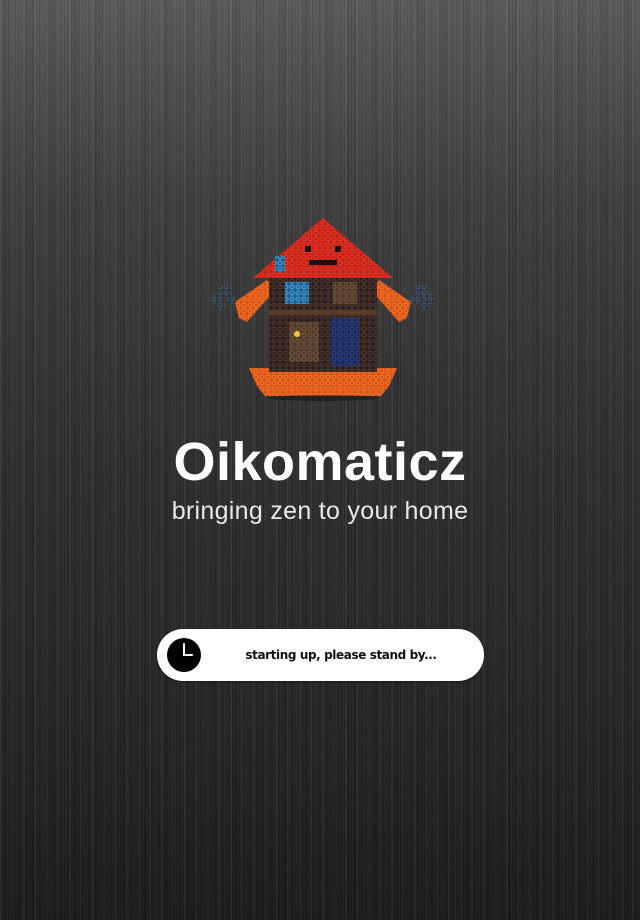 The image size is (640, 920). What do you see at coordinates (323, 310) in the screenshot?
I see `bead-house-mascot-icon` at bounding box center [323, 310].